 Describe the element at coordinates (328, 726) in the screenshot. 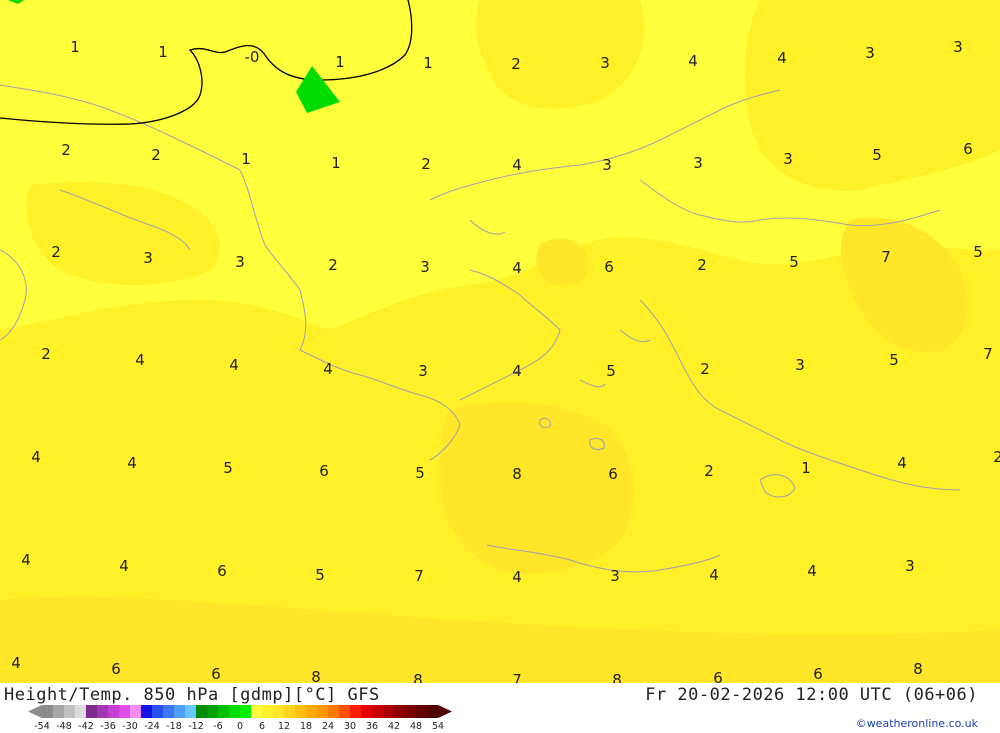

I see `scale-tick-label: 24` at that location.